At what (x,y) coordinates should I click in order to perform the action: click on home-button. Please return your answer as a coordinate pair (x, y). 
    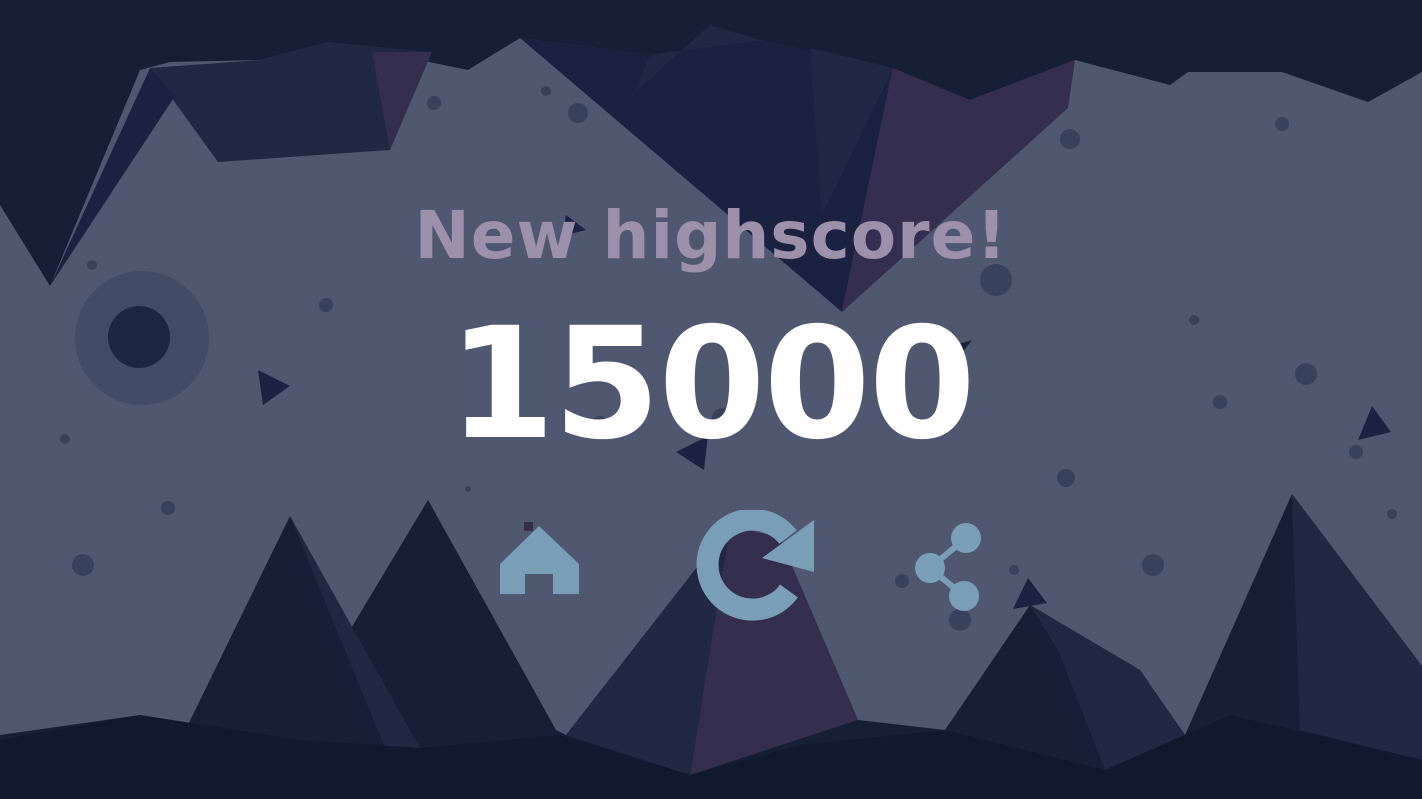
    Looking at the image, I should click on (539, 560).